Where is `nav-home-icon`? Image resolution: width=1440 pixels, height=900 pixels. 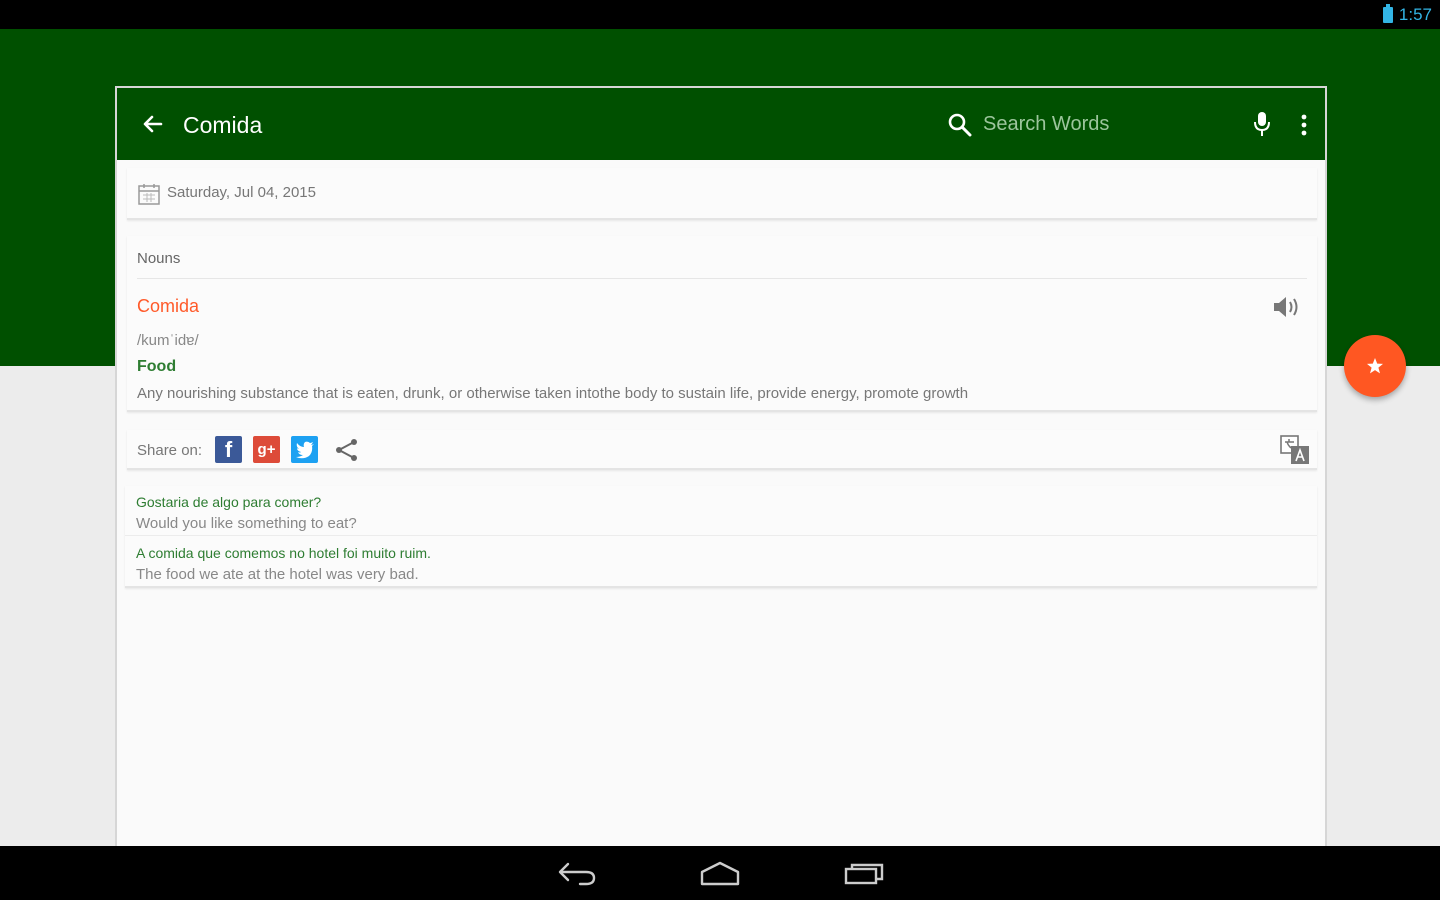 nav-home-icon is located at coordinates (720, 873).